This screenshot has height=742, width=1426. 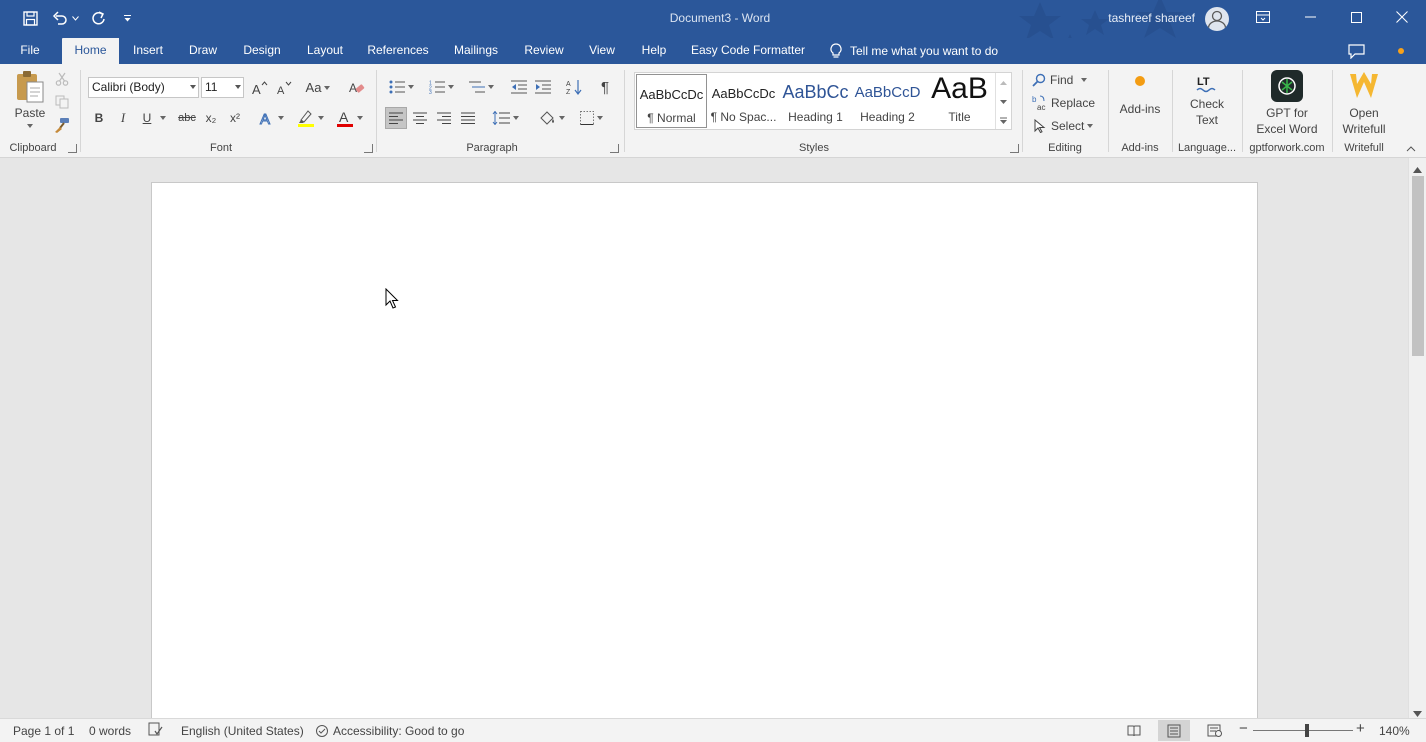 I want to click on align-left-icon, so click(x=396, y=118).